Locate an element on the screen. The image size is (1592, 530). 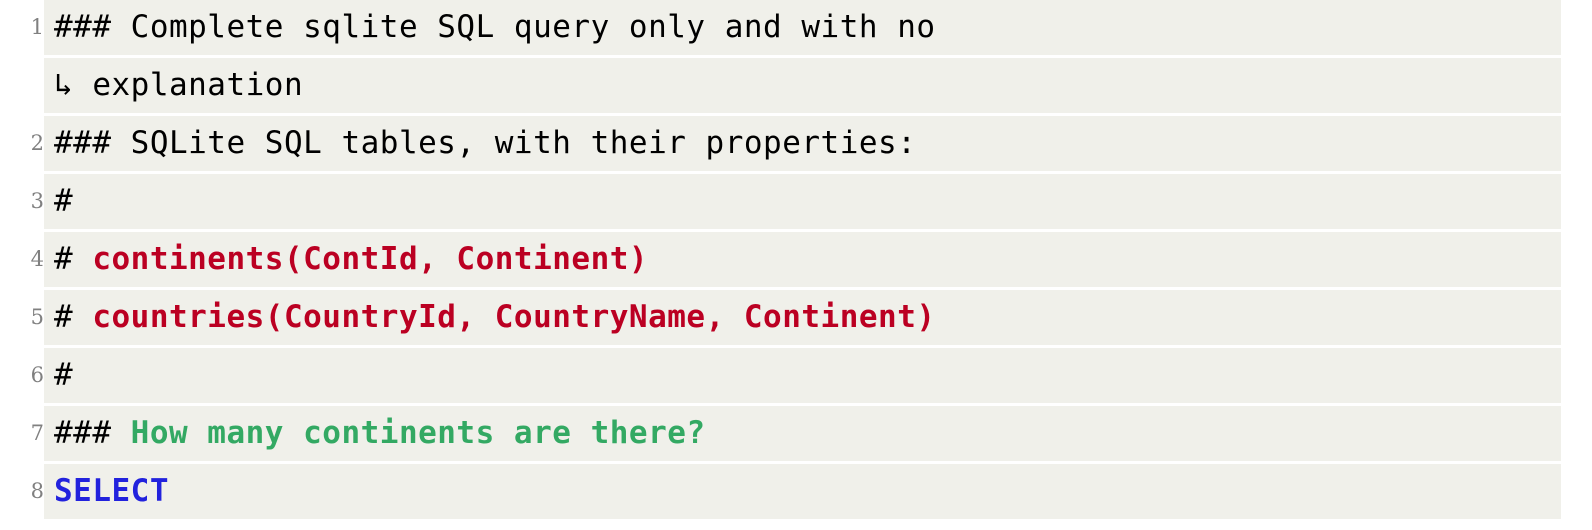
code-line: 3 # is located at coordinates (796, 201).